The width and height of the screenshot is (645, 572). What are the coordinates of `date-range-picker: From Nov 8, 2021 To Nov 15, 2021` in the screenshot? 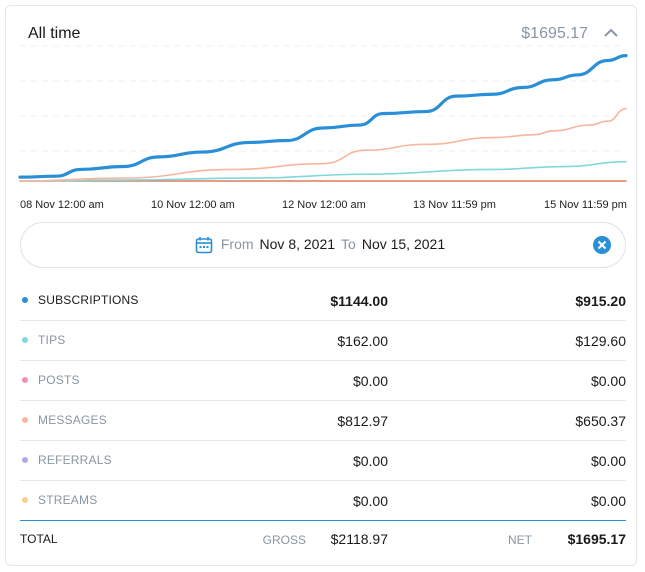 It's located at (323, 245).